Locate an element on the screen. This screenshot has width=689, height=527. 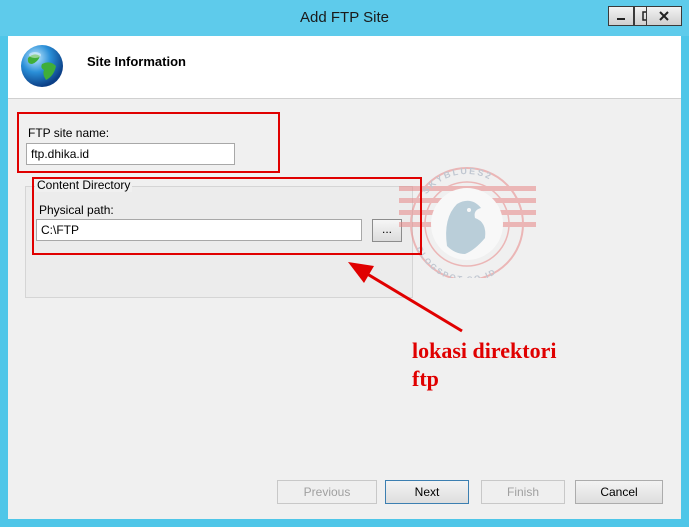
annotation-text: lokasi direktori ftp is located at coordinates (507, 365).